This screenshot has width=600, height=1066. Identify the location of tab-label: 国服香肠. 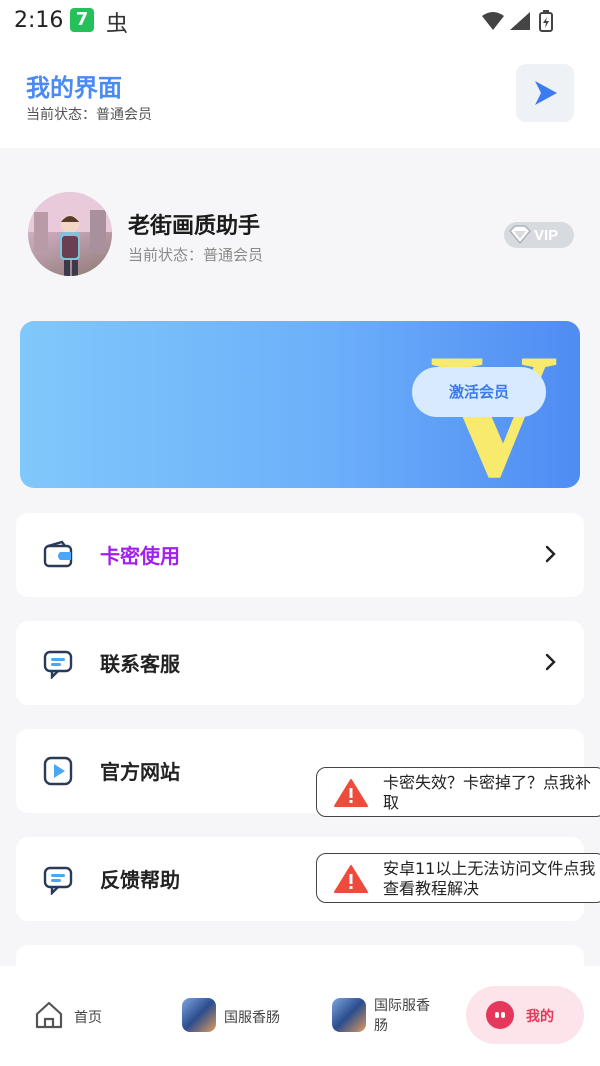
(252, 1018).